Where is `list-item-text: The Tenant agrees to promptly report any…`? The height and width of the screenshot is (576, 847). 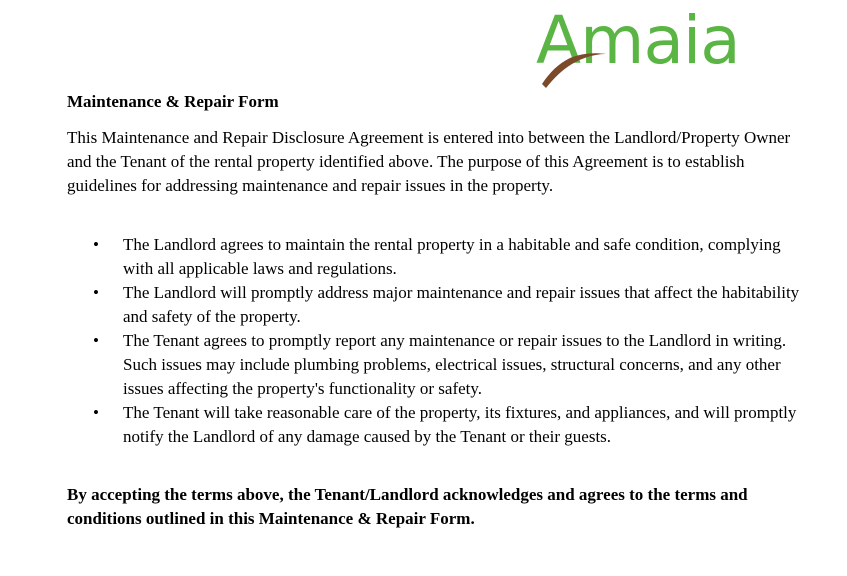
list-item-text: The Tenant agrees to promptly report any… is located at coordinates (455, 364).